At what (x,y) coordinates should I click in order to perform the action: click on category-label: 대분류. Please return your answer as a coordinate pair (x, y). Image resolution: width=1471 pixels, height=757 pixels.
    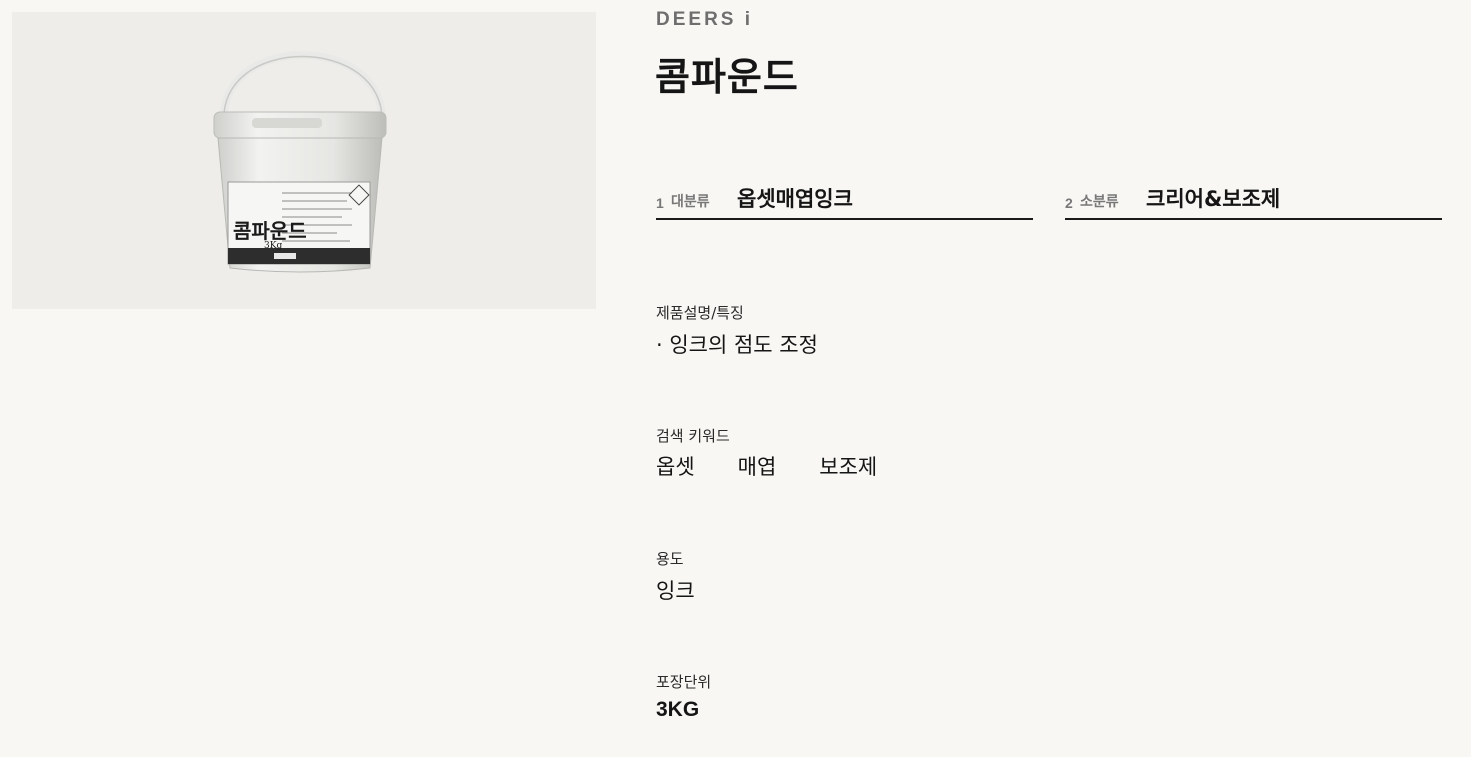
    Looking at the image, I should click on (690, 202).